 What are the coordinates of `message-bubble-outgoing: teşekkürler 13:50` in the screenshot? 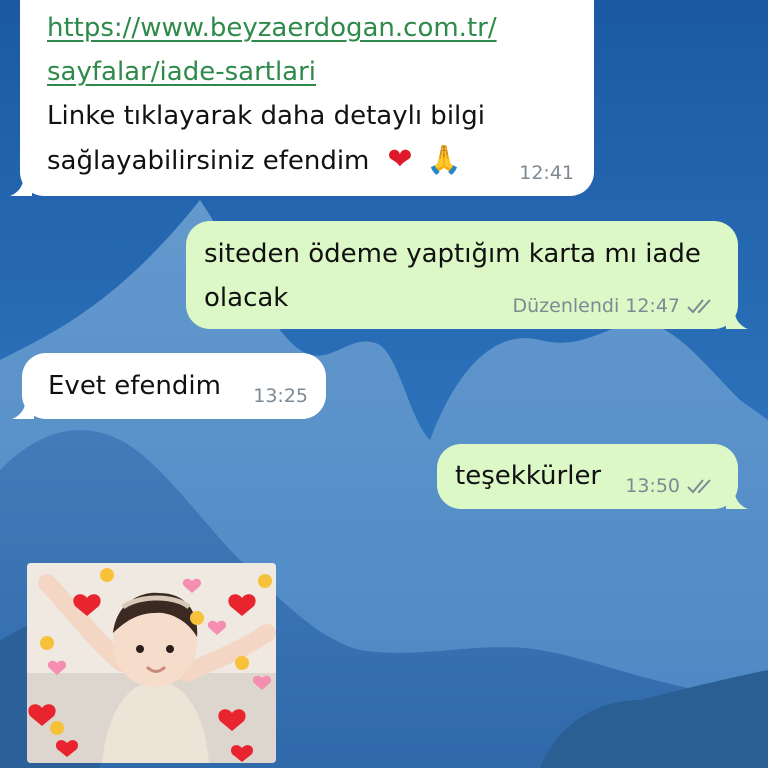 It's located at (592, 476).